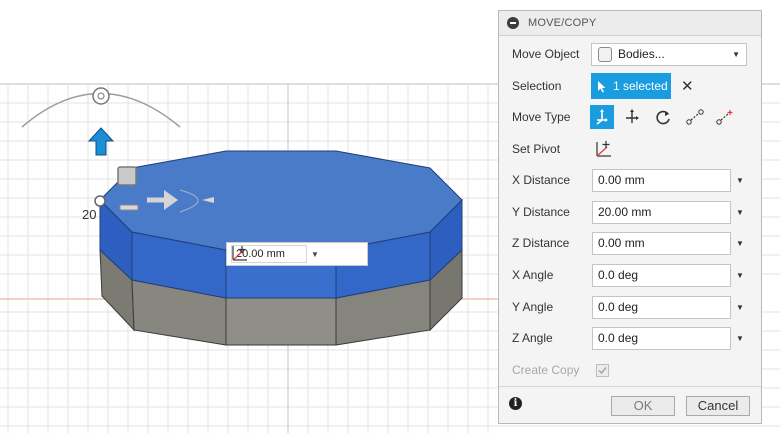 This screenshot has height=433, width=780. What do you see at coordinates (562, 23) in the screenshot?
I see `panel-title: MOVE/COPY` at bounding box center [562, 23].